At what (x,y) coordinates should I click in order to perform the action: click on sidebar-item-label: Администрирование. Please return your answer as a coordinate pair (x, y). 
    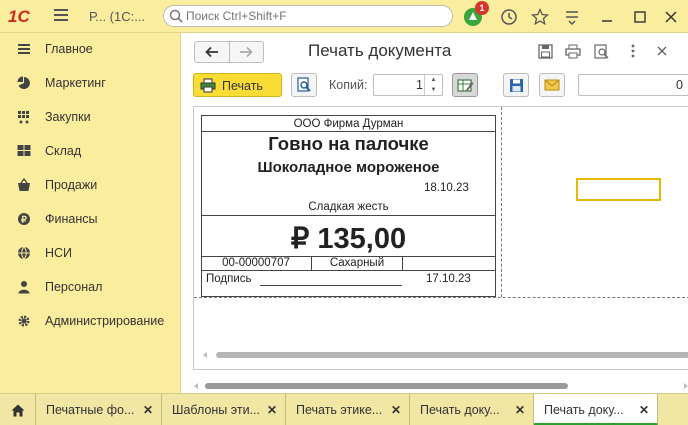
    Looking at the image, I should click on (105, 321).